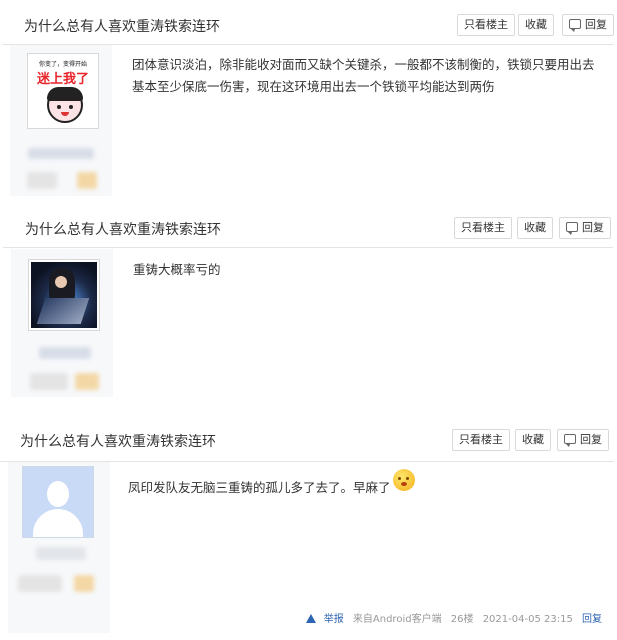  What do you see at coordinates (322, 619) in the screenshot?
I see `report-link: 举报` at bounding box center [322, 619].